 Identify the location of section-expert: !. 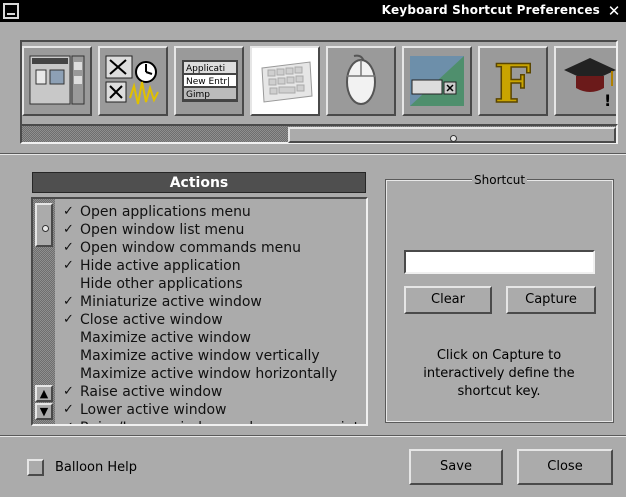
(585, 81).